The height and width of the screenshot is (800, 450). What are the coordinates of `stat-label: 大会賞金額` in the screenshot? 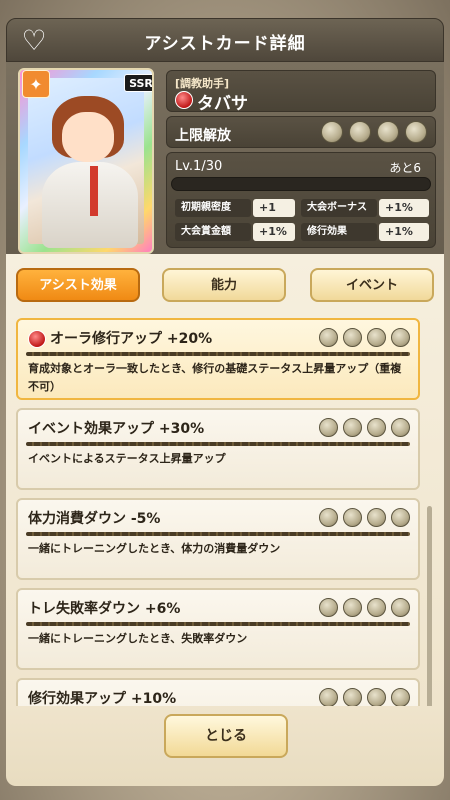 It's located at (213, 232).